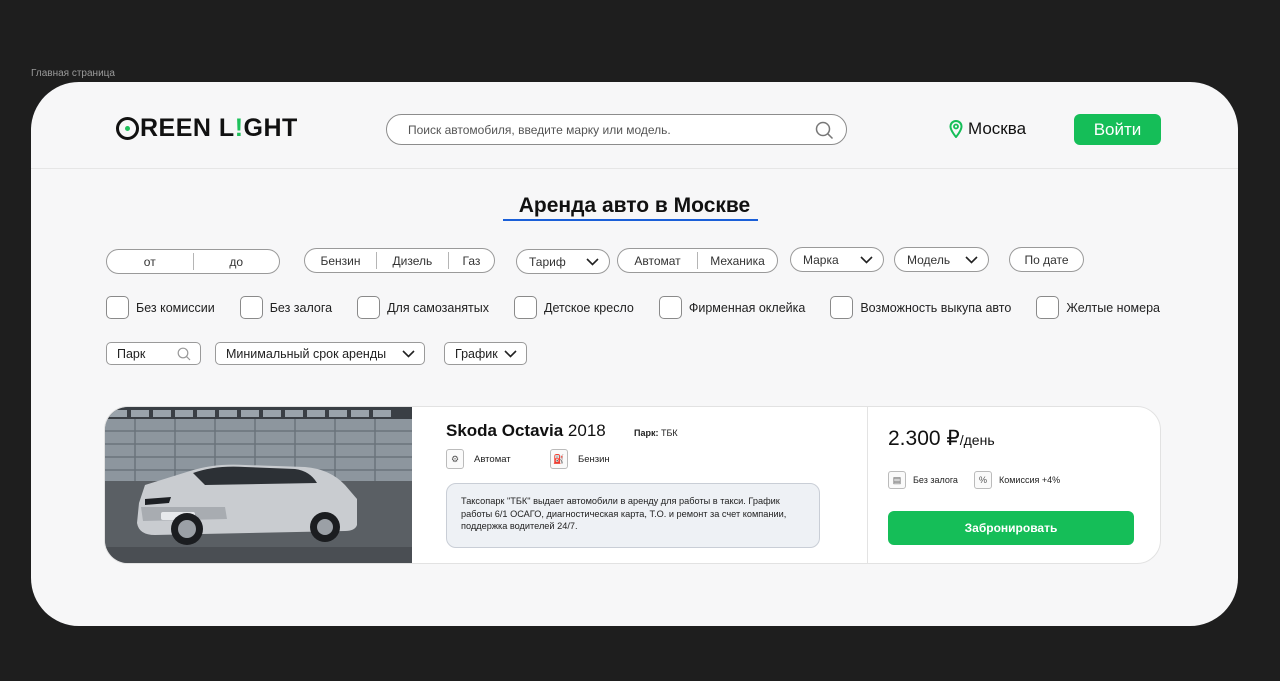 The image size is (1280, 681). Describe the element at coordinates (559, 459) in the screenshot. I see `fuel-icon: ⛽` at that location.